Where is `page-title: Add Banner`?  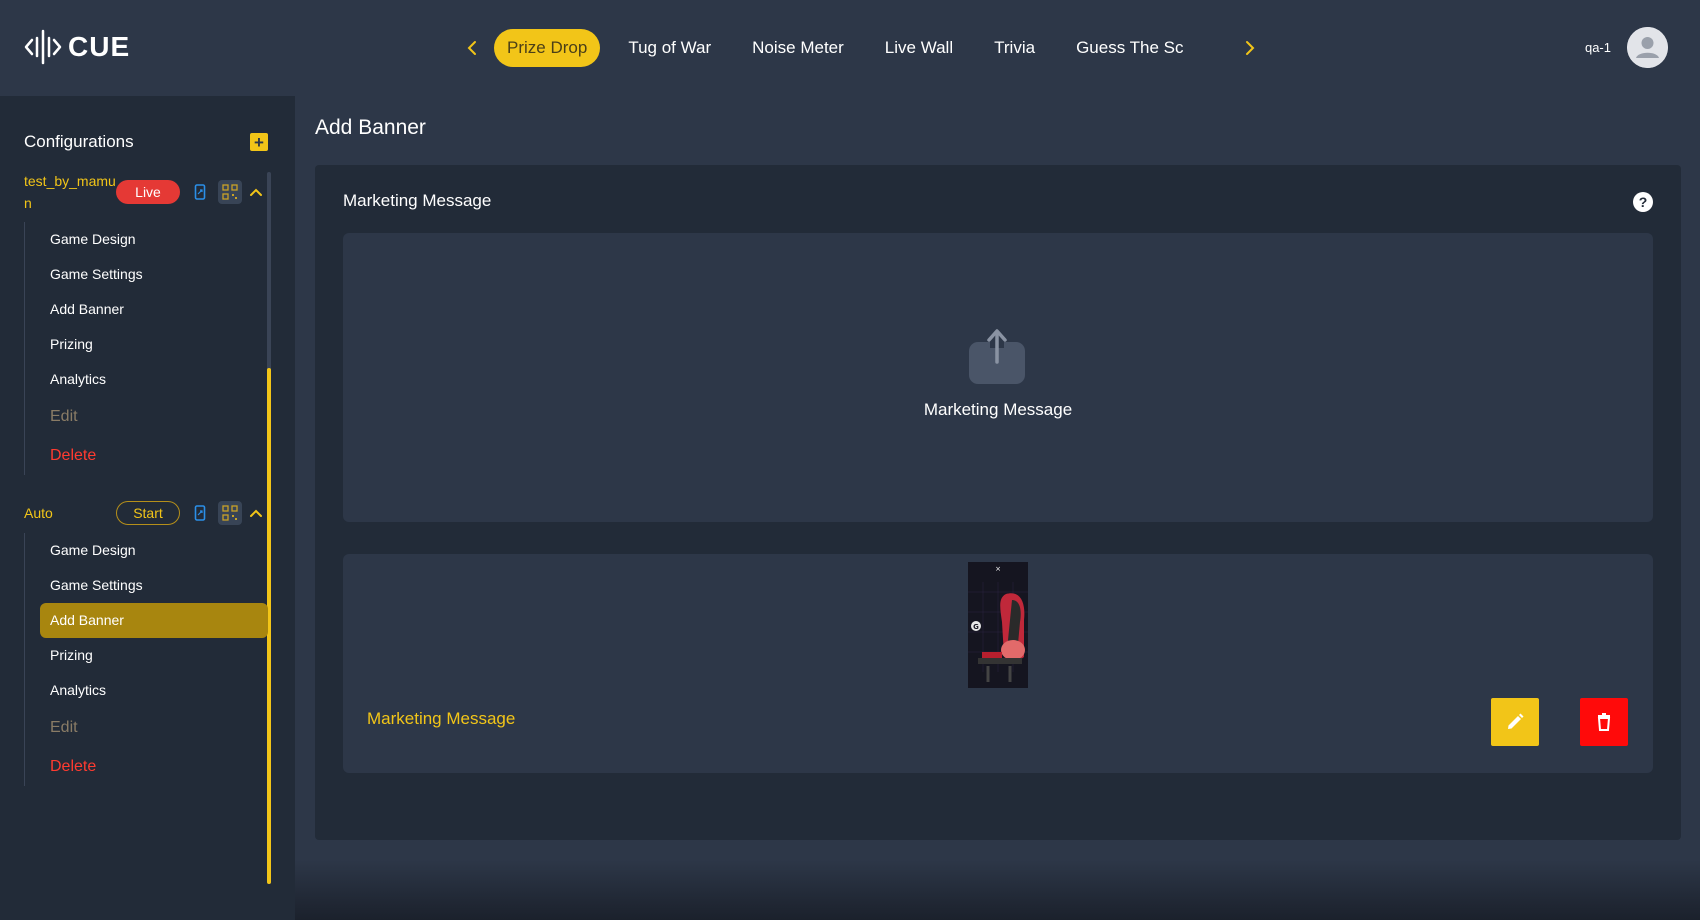
page-title: Add Banner is located at coordinates (370, 127).